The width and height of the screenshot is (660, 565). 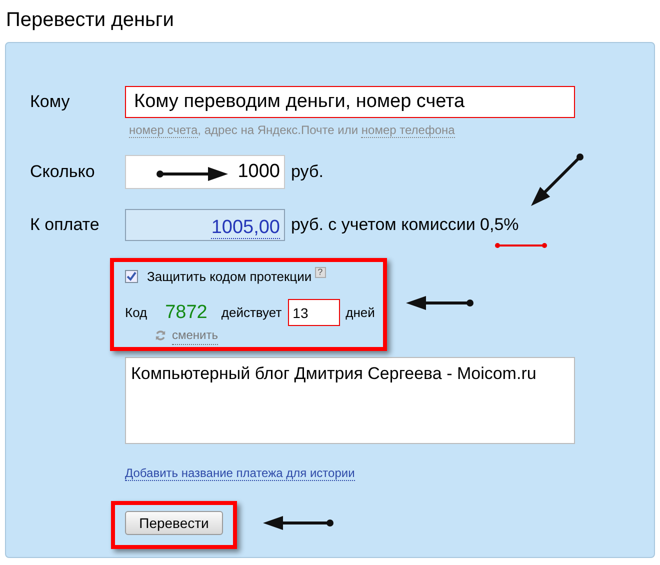 I want to click on comment-field: Компьютерный блог Дмитрия Сергеева - Moicom.ru, so click(x=350, y=400).